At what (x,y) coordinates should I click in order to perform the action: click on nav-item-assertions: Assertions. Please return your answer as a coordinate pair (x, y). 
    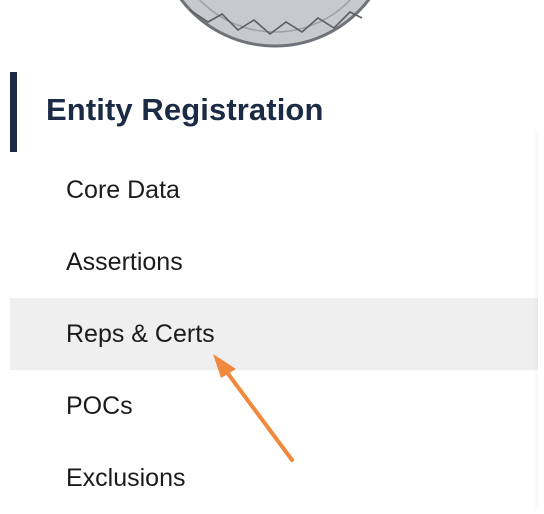
    Looking at the image, I should click on (274, 262).